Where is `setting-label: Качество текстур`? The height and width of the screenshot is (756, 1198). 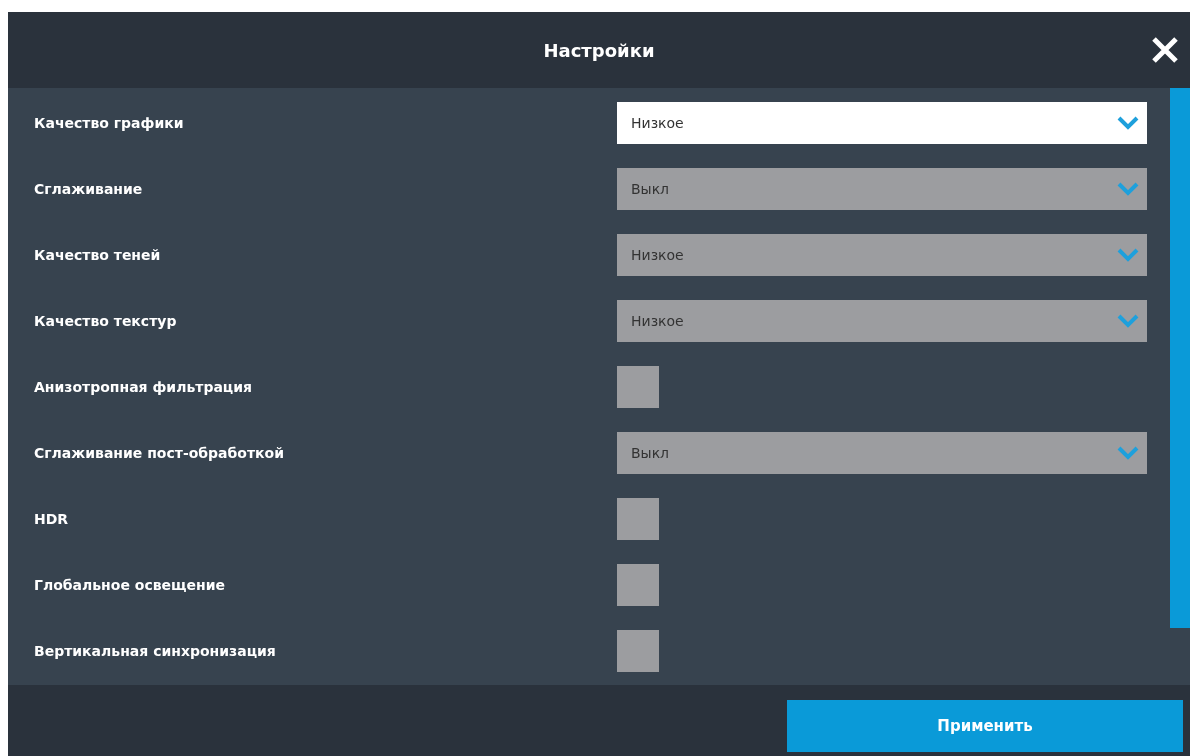 setting-label: Качество текстур is located at coordinates (105, 321).